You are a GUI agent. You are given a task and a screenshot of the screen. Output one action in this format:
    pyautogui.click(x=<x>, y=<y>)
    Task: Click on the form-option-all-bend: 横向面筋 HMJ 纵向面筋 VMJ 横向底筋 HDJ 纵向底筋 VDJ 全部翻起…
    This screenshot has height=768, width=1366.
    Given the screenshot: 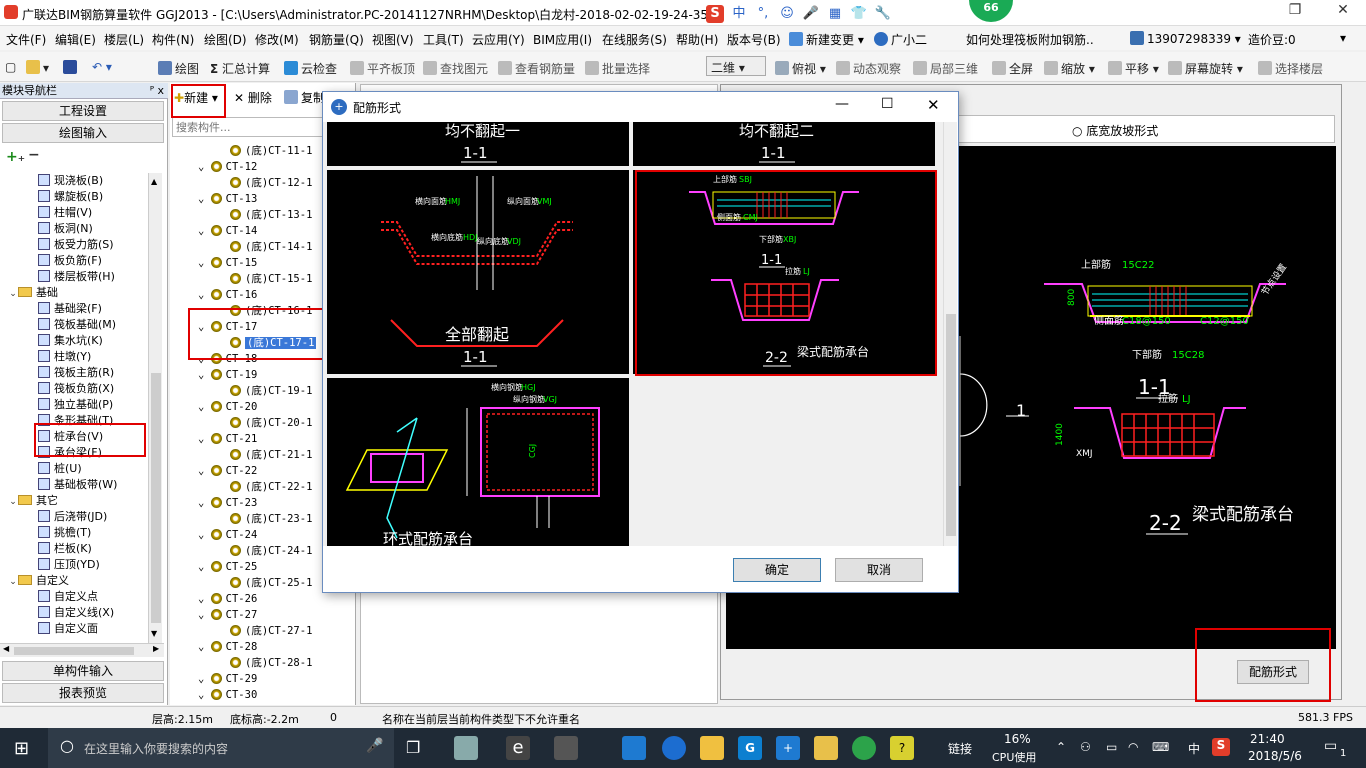 What is the action you would take?
    pyautogui.click(x=478, y=272)
    